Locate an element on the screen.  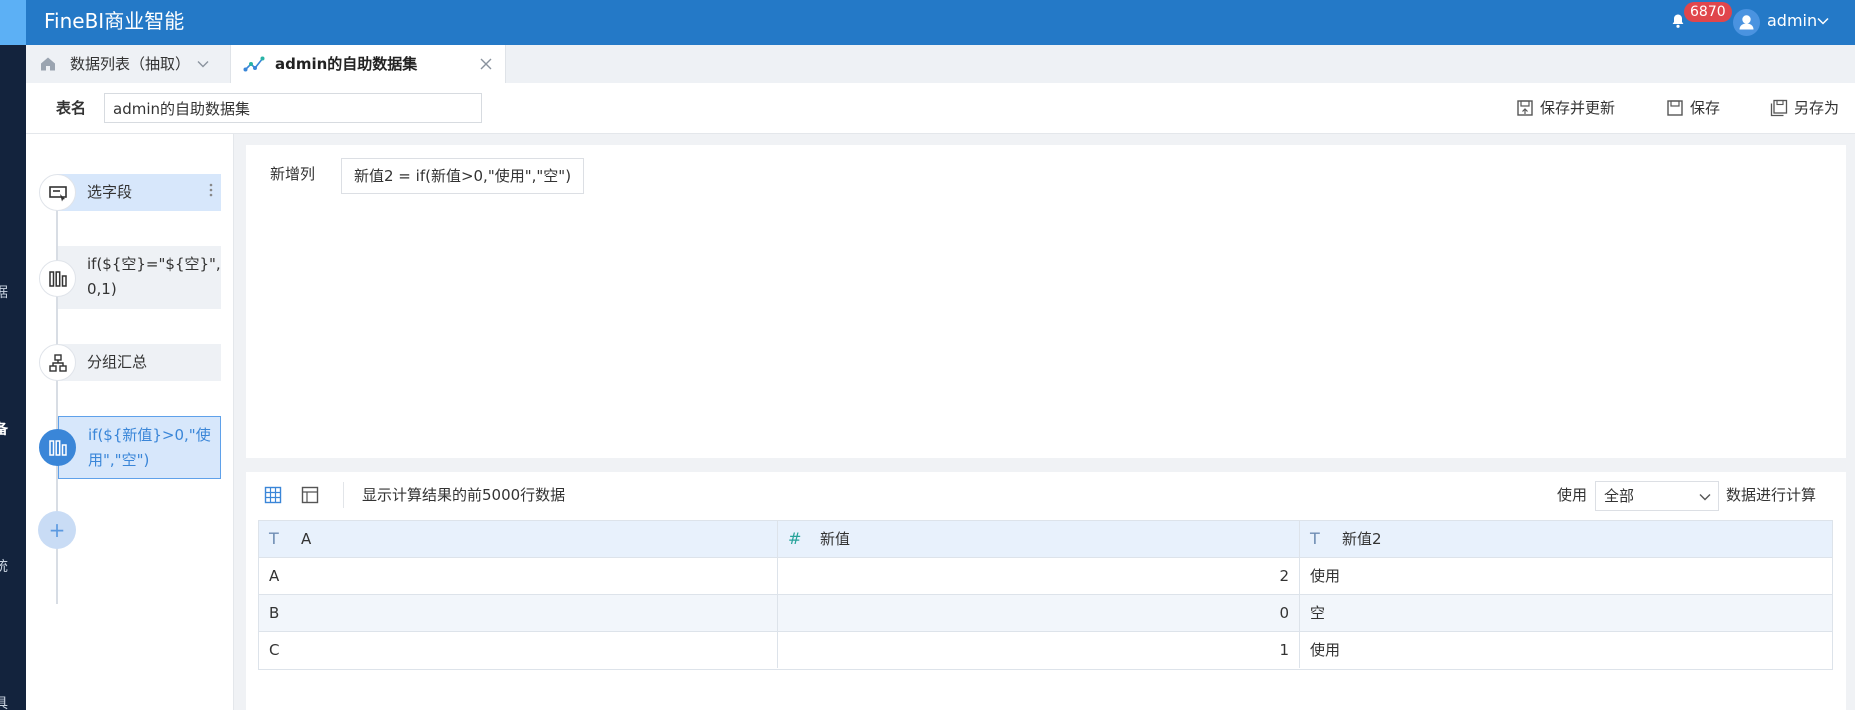
table-name-input is located at coordinates (293, 108).